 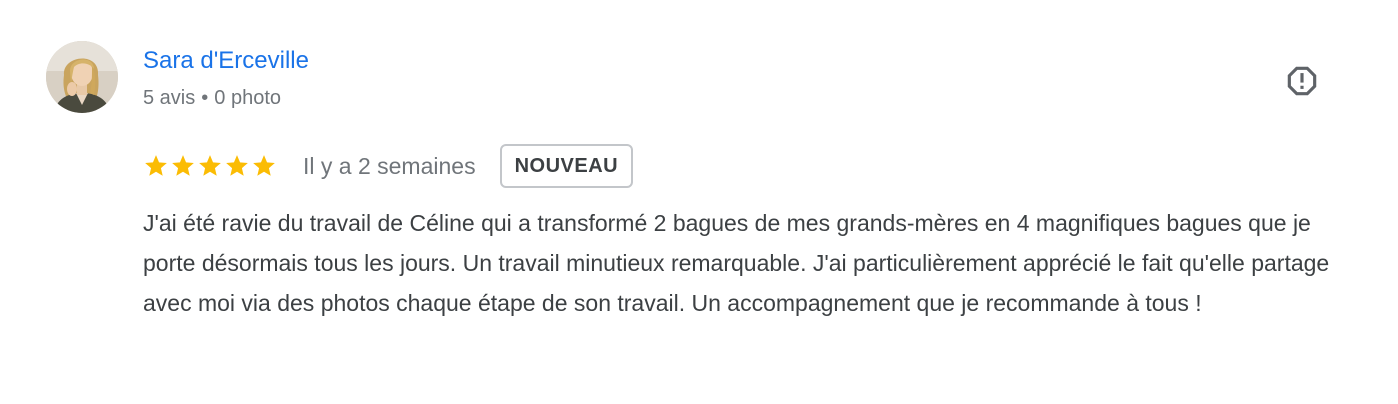 What do you see at coordinates (169, 98) in the screenshot?
I see `review-count: 5 avis` at bounding box center [169, 98].